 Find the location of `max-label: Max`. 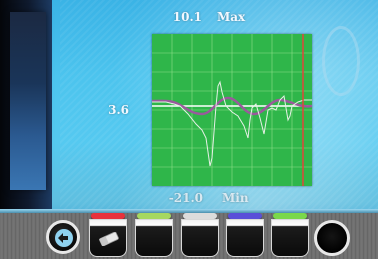

max-label: Max is located at coordinates (231, 17).